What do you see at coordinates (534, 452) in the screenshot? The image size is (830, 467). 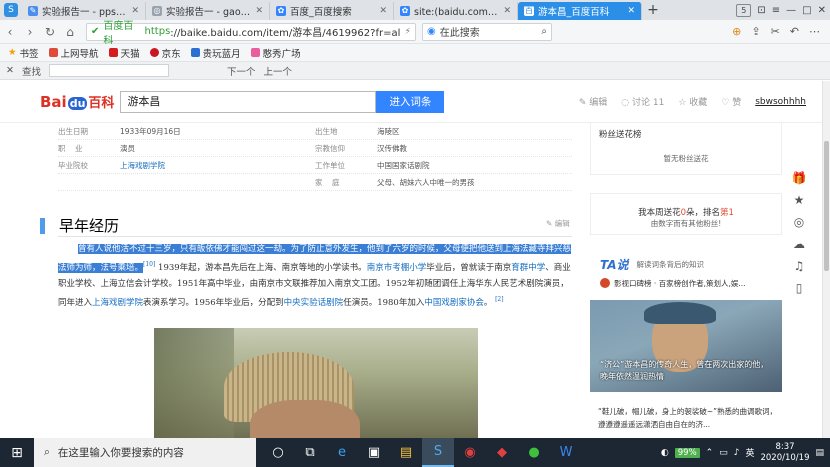 I see `wechat-icon: ●` at bounding box center [534, 452].